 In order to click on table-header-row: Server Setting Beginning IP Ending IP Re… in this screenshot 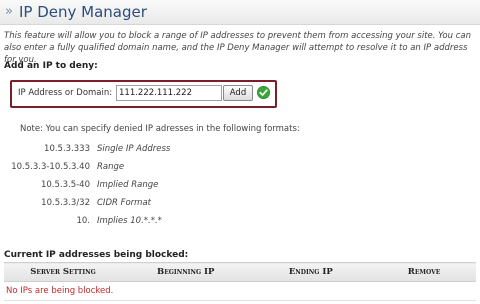, I will do `click(240, 272)`.